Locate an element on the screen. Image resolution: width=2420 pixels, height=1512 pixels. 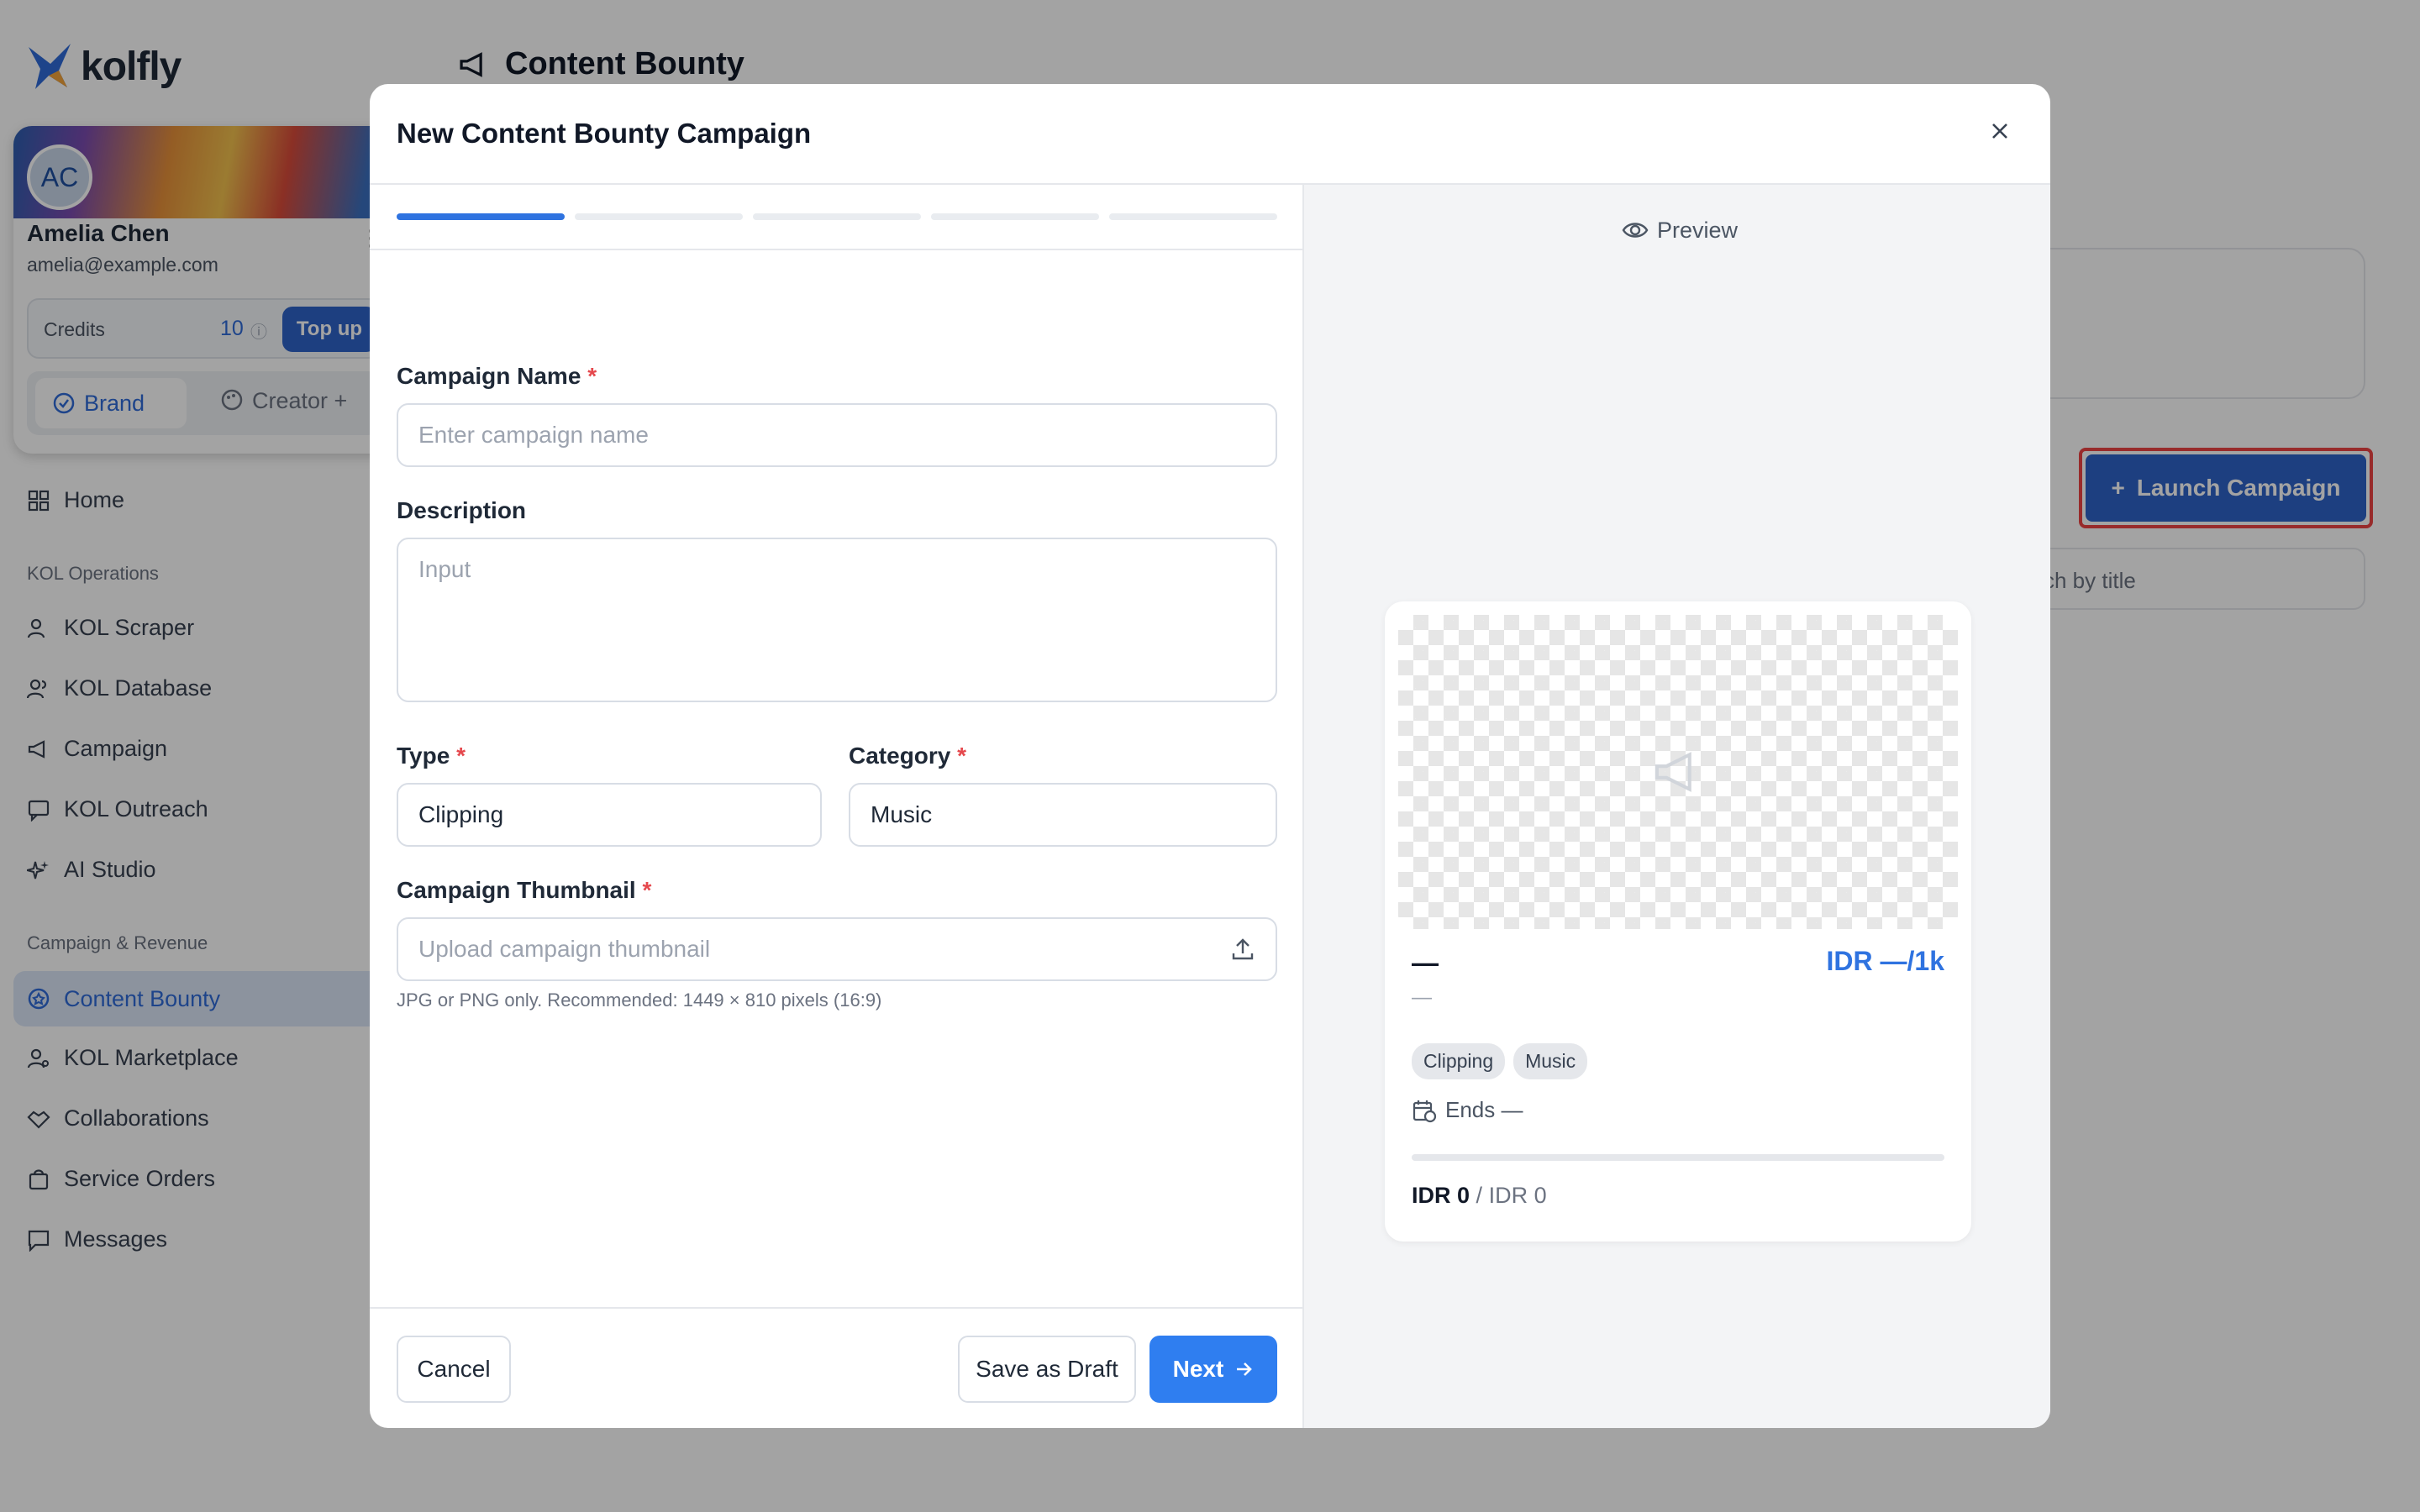
description-label: Description is located at coordinates (462, 510).